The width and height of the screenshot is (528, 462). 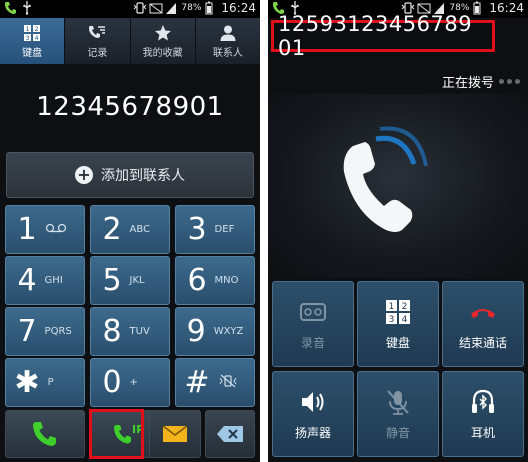 I want to click on key-2: 2 ABC, so click(x=130, y=229).